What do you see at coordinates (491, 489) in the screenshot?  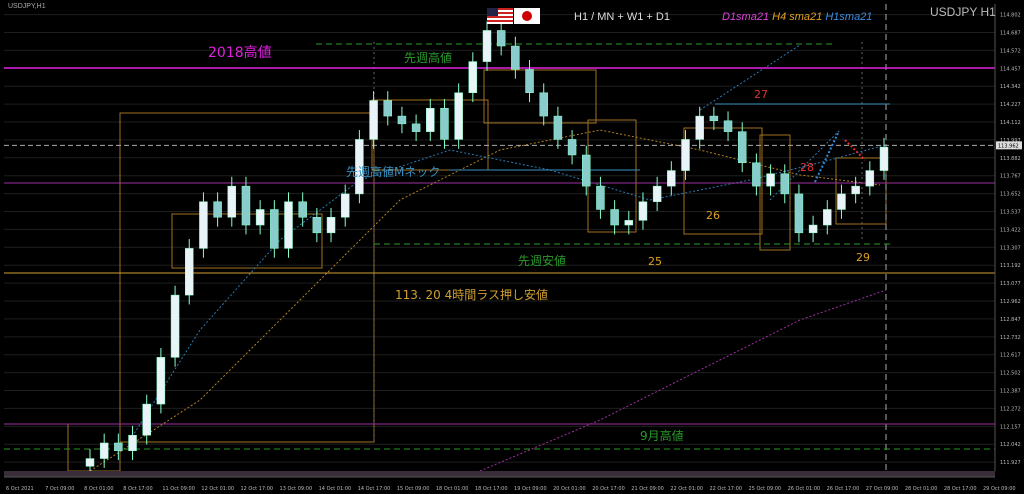 I see `time-tick-label: 18 Oct 17:00` at bounding box center [491, 489].